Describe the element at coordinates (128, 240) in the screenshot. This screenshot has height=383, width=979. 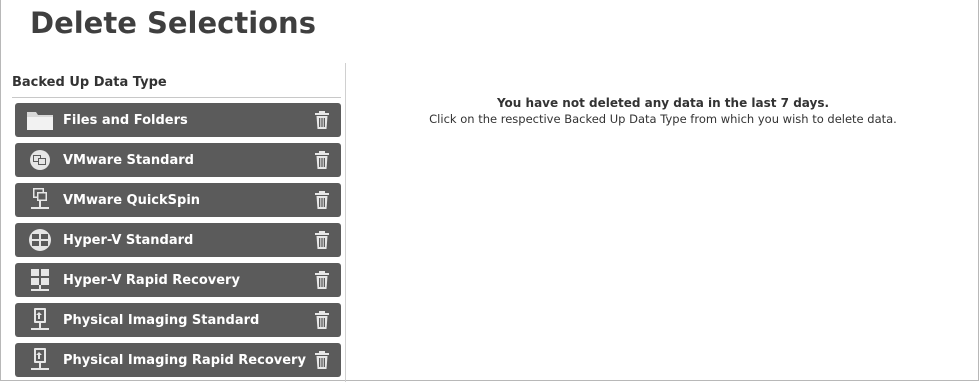
I see `data-type-label: Hyper-V Standard` at that location.